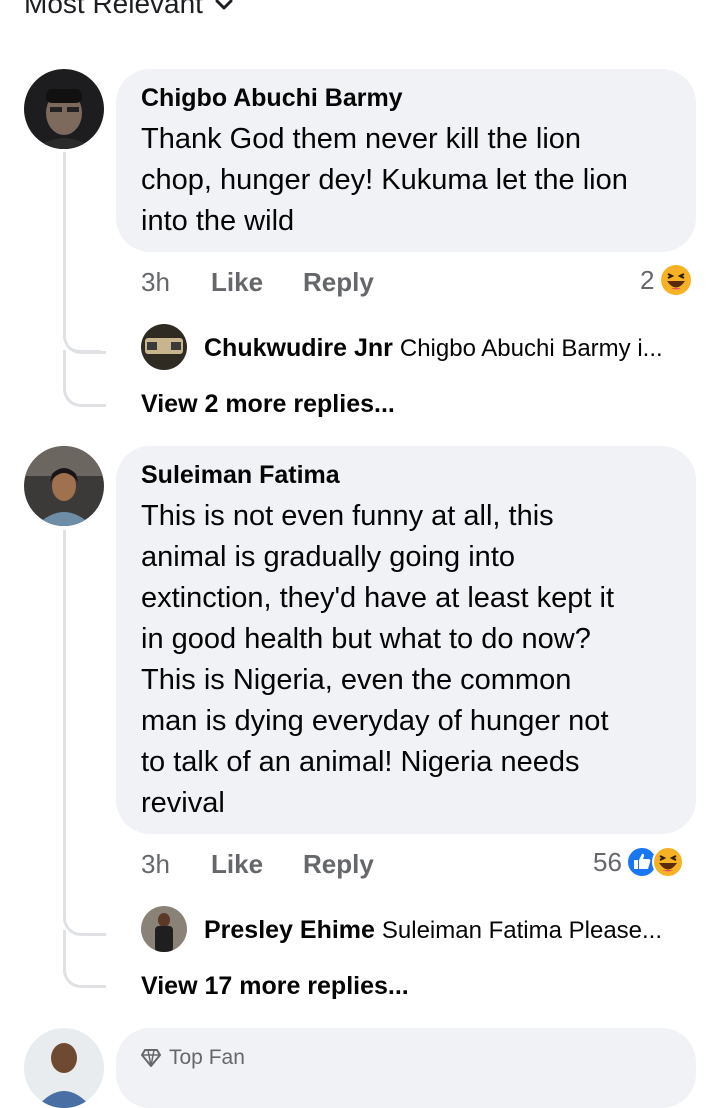 The image size is (720, 1108). I want to click on comment-line: animal is gradually going into, so click(328, 557).